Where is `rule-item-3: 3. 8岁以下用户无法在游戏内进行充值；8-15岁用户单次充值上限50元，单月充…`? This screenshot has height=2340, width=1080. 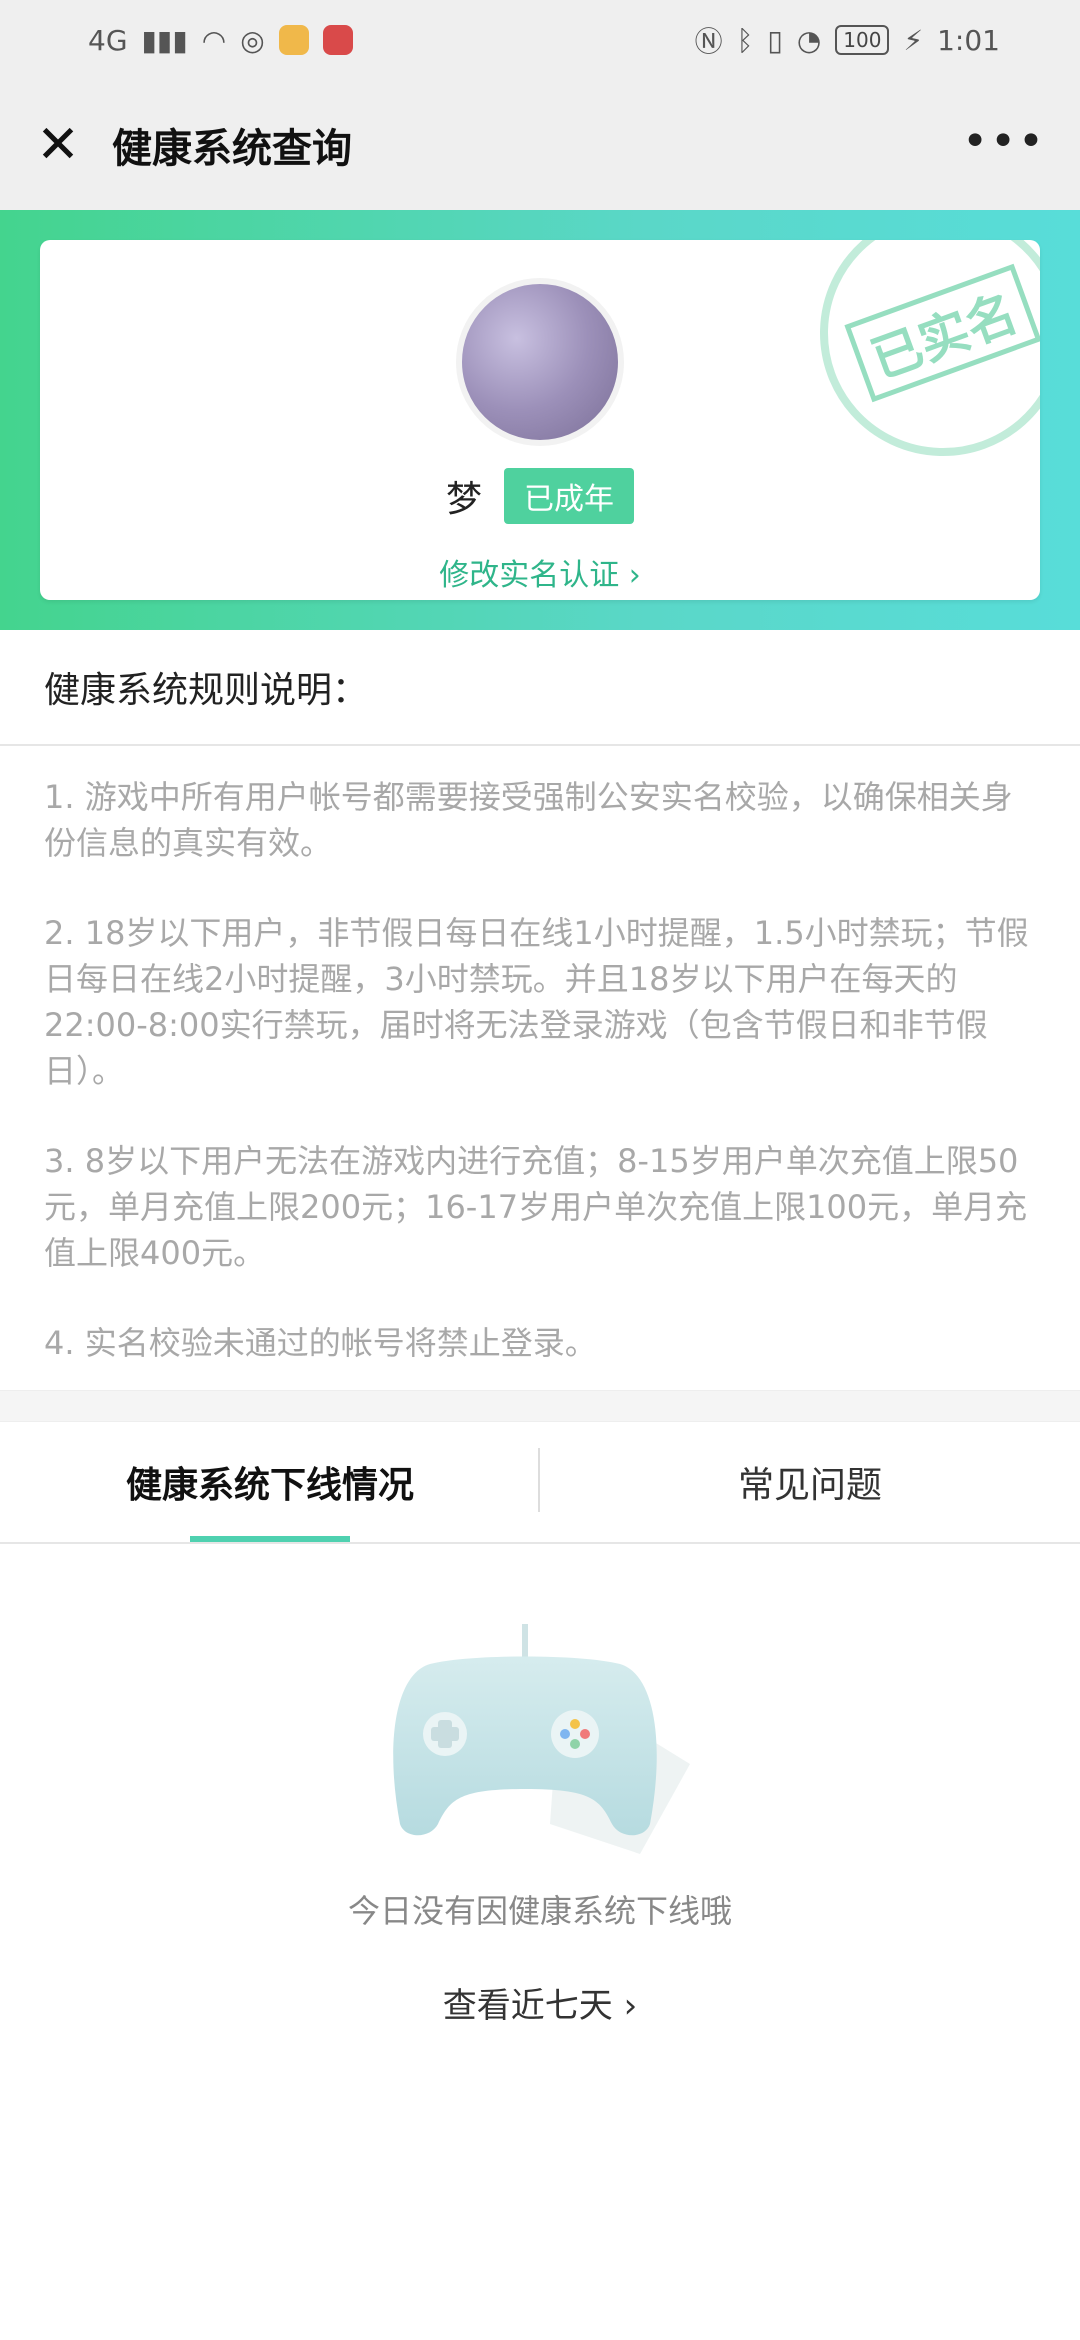
rule-item-3: 3. 8岁以下用户无法在游戏内进行充值；8-15岁用户单次充值上限50元，单月充… is located at coordinates (536, 1207).